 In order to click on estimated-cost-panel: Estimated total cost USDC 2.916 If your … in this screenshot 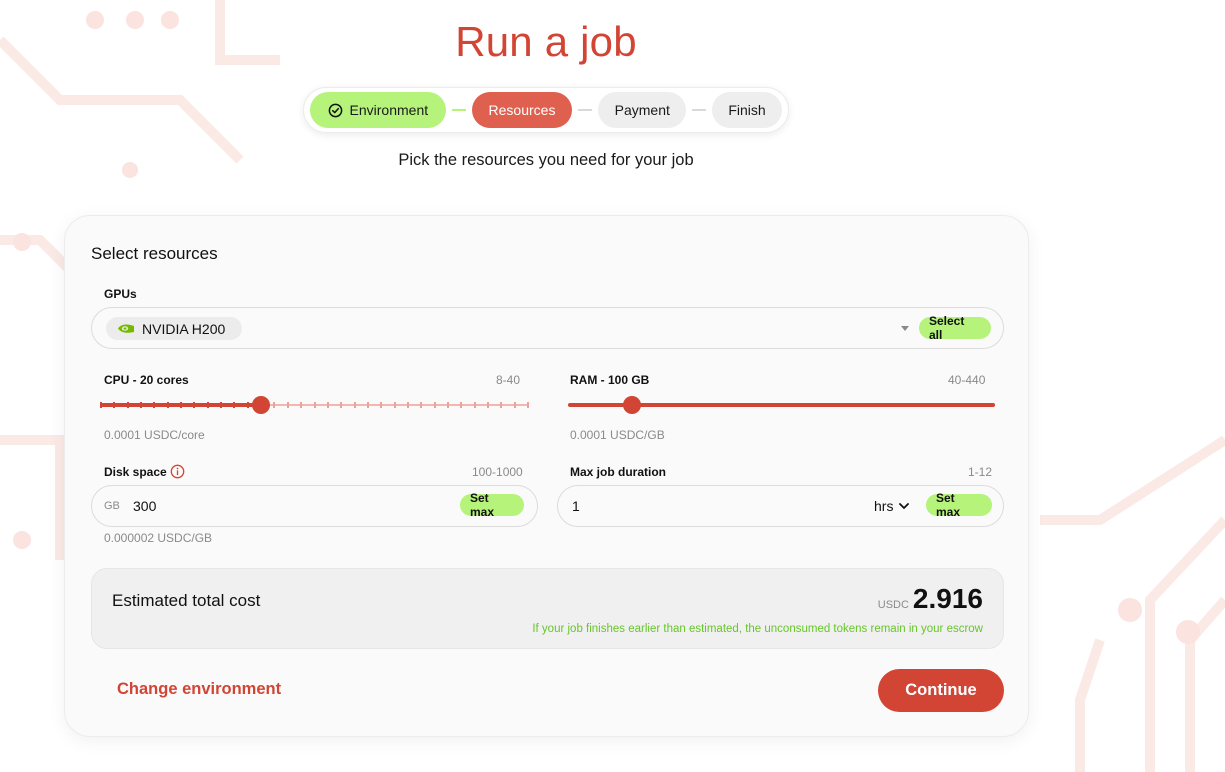, I will do `click(547, 608)`.